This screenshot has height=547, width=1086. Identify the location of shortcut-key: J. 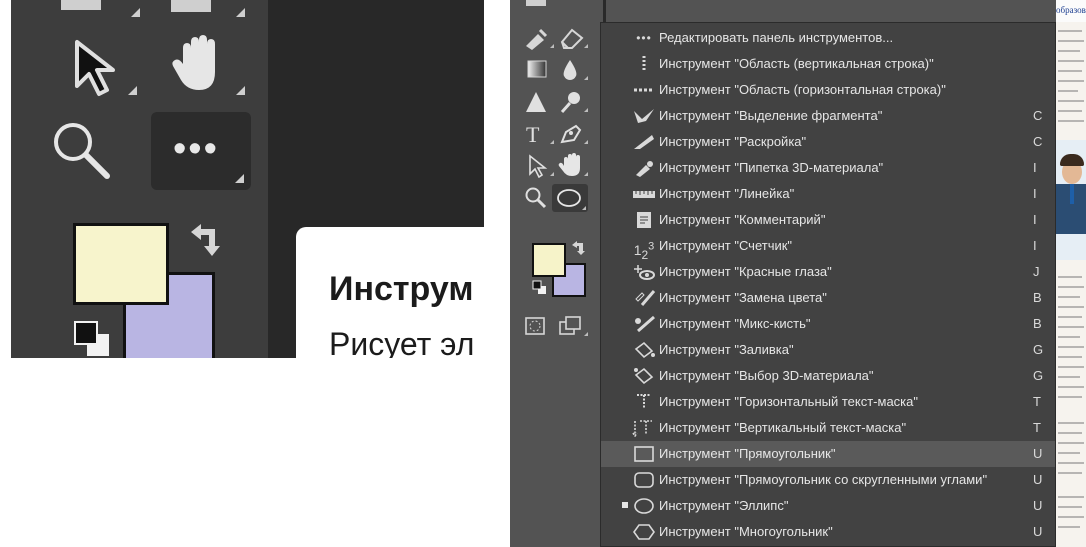
(1036, 271).